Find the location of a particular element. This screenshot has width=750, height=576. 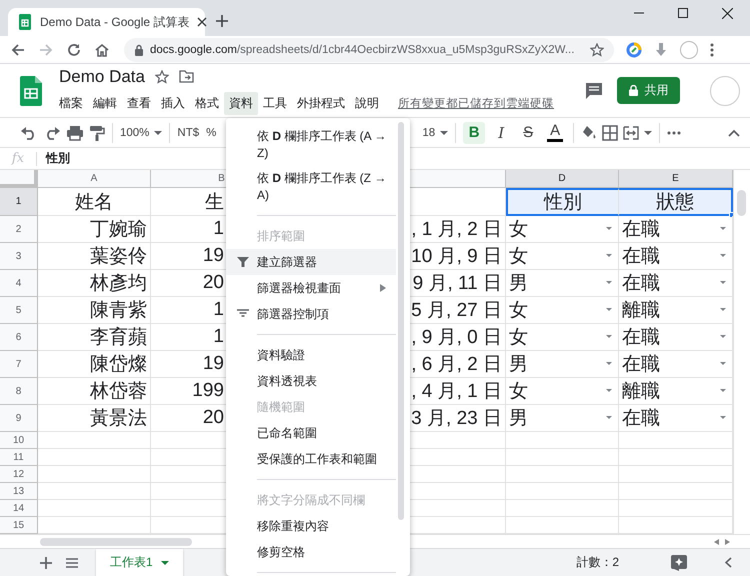

table-cell: 陳岱燦 is located at coordinates (94, 364).